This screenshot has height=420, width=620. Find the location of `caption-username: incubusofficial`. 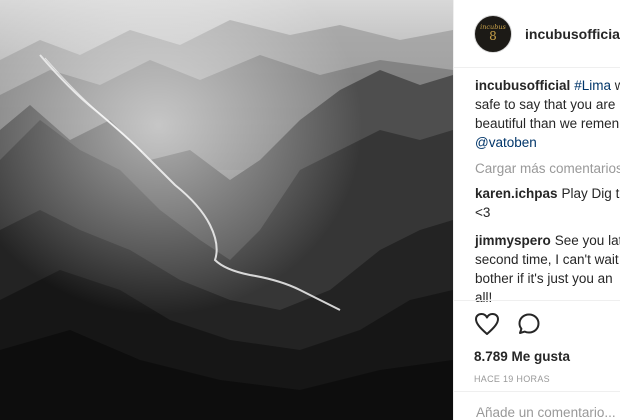

caption-username: incubusofficial is located at coordinates (522, 85).